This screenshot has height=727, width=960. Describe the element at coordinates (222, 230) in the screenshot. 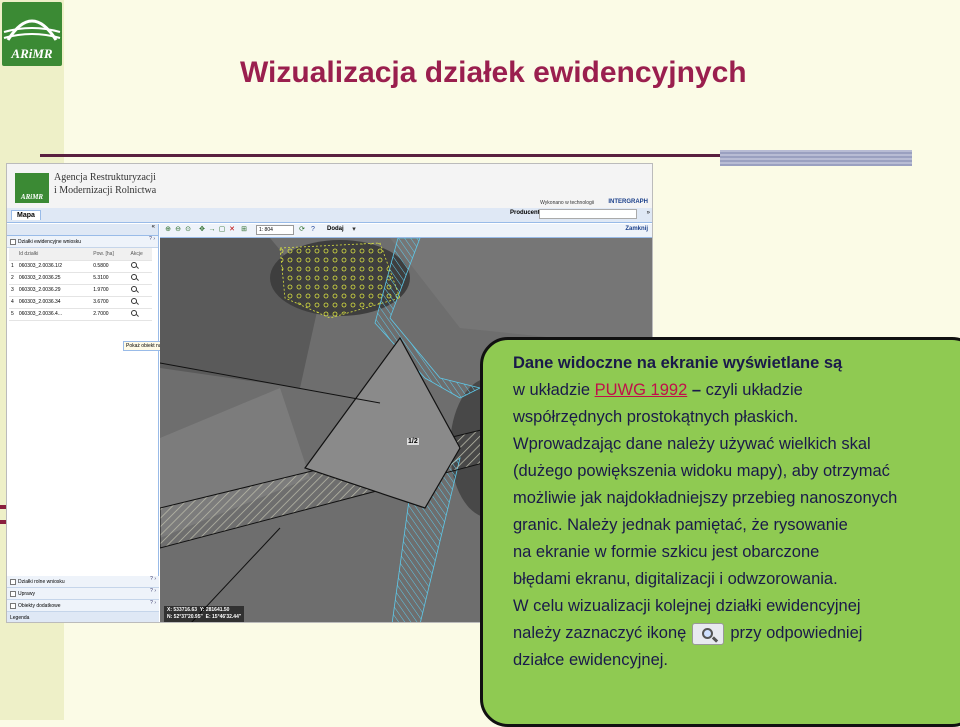

I see `select-icon: ▢` at that location.